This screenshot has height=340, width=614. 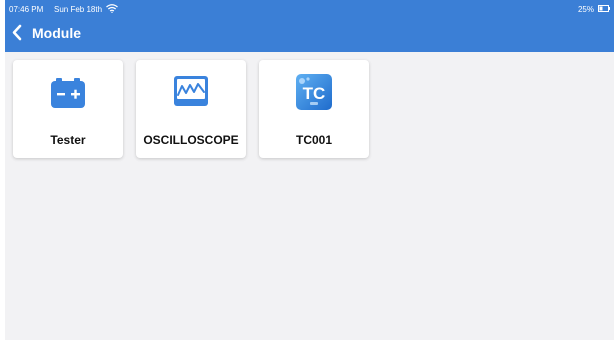 What do you see at coordinates (604, 8) in the screenshot?
I see `battery-icon` at bounding box center [604, 8].